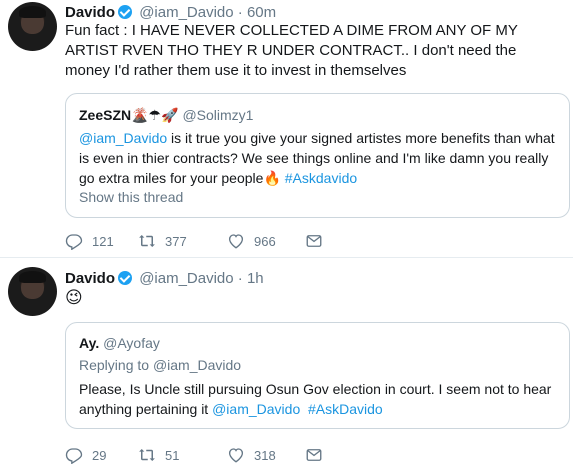  What do you see at coordinates (272, 179) in the screenshot?
I see `fire-emoji: 🔥` at bounding box center [272, 179].